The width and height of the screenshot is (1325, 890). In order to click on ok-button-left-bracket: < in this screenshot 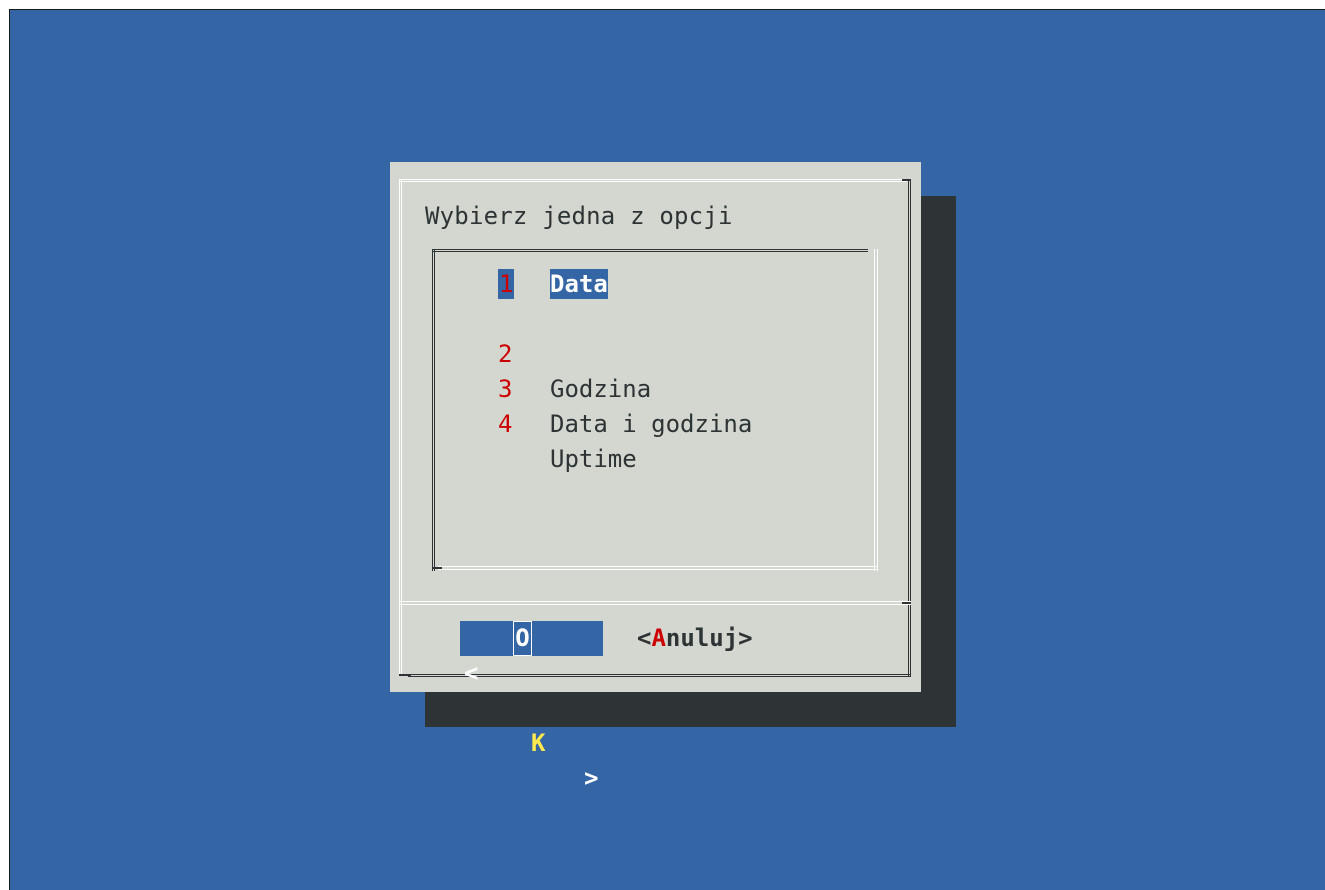, I will do `click(471, 673)`.